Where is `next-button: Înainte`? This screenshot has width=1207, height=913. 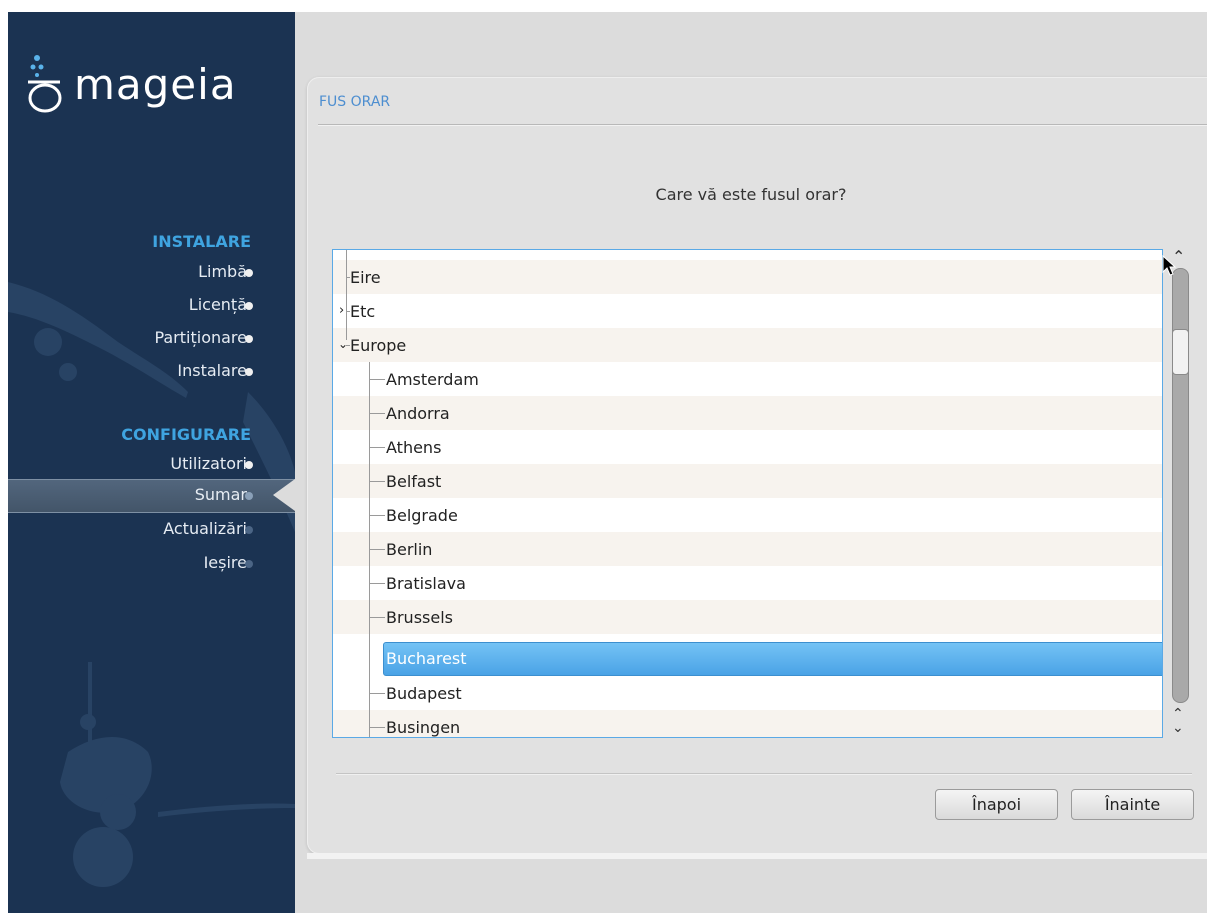
next-button: Înainte is located at coordinates (1132, 804).